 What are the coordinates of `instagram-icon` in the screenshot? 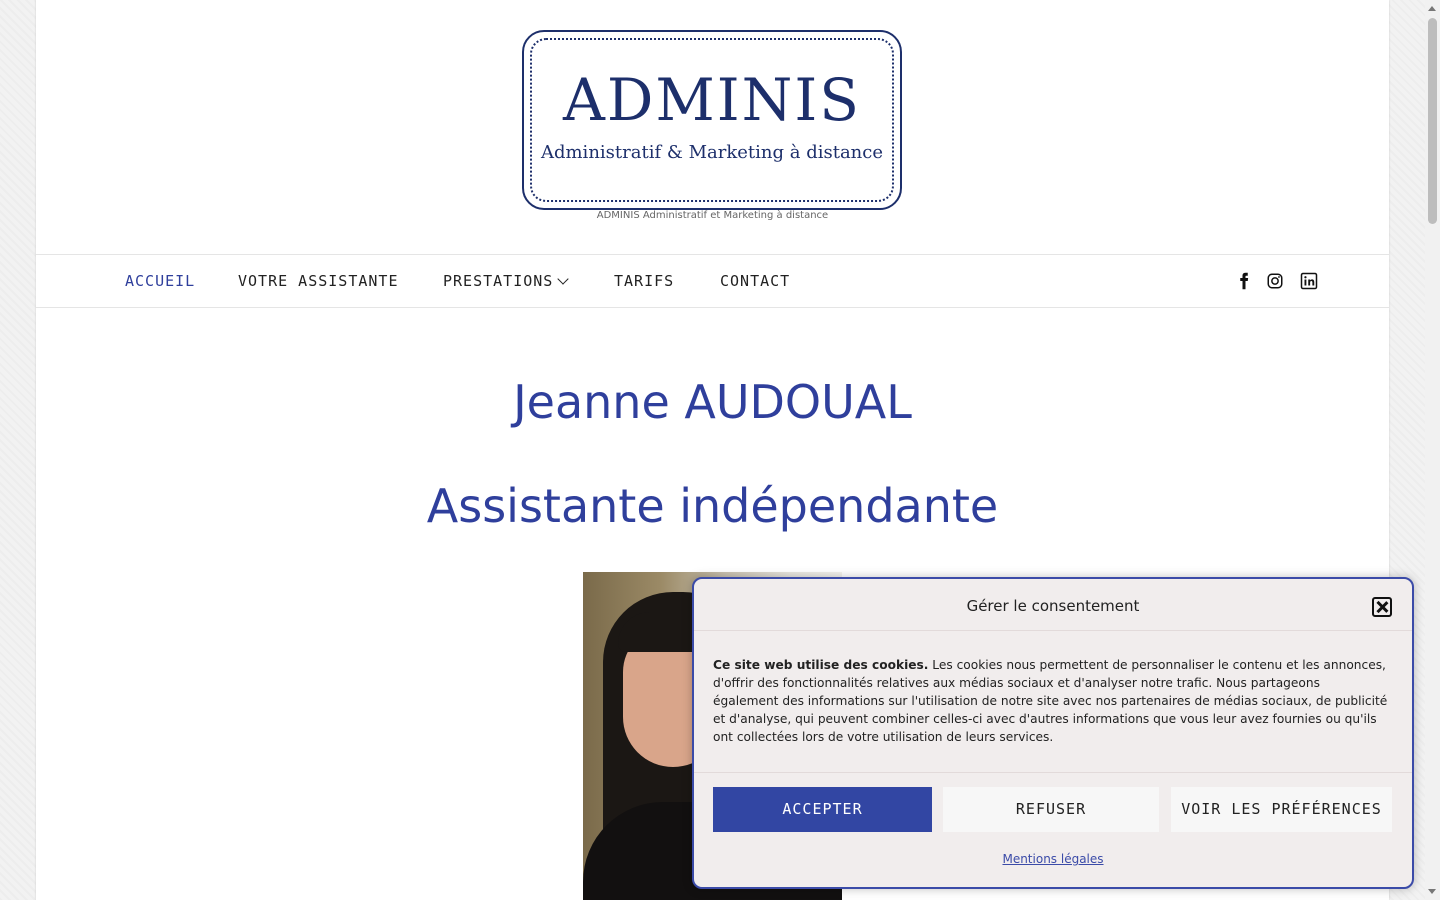 It's located at (1275, 281).